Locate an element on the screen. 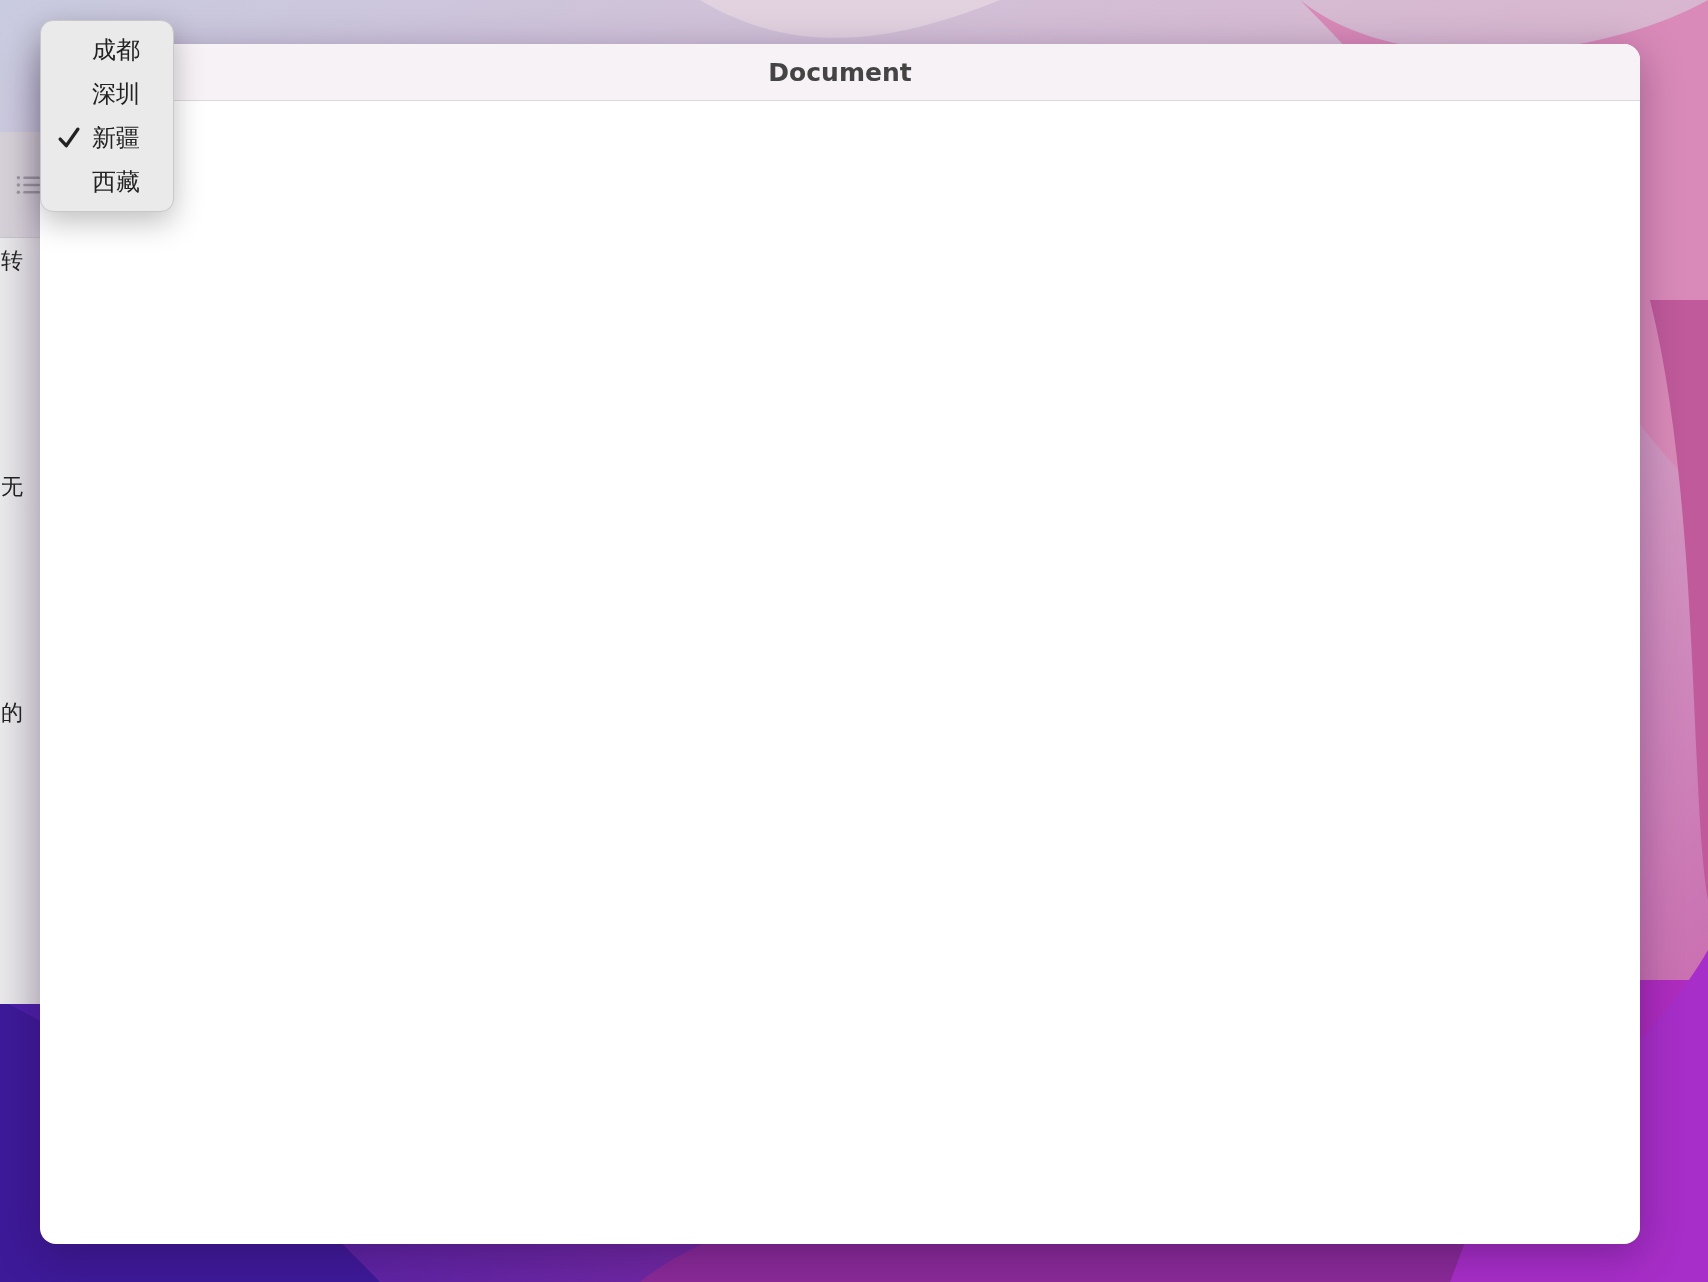 The image size is (1708, 1282). text-fragment: 的 is located at coordinates (12, 713).